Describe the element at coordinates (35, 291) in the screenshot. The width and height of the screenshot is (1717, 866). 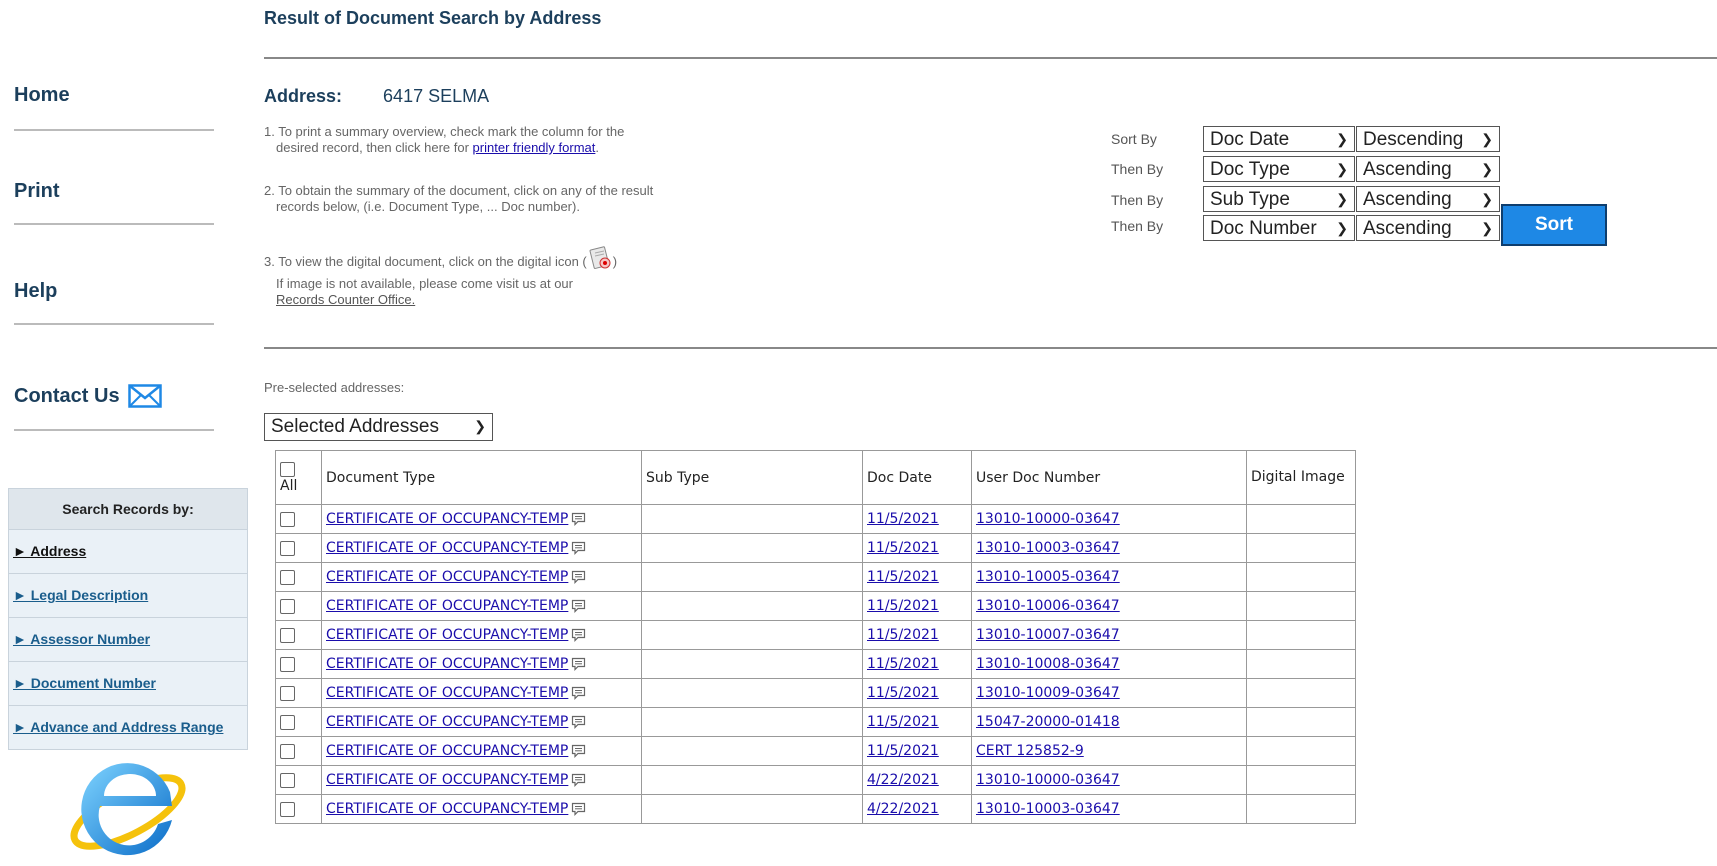
I see `nav-help-link: Help` at that location.